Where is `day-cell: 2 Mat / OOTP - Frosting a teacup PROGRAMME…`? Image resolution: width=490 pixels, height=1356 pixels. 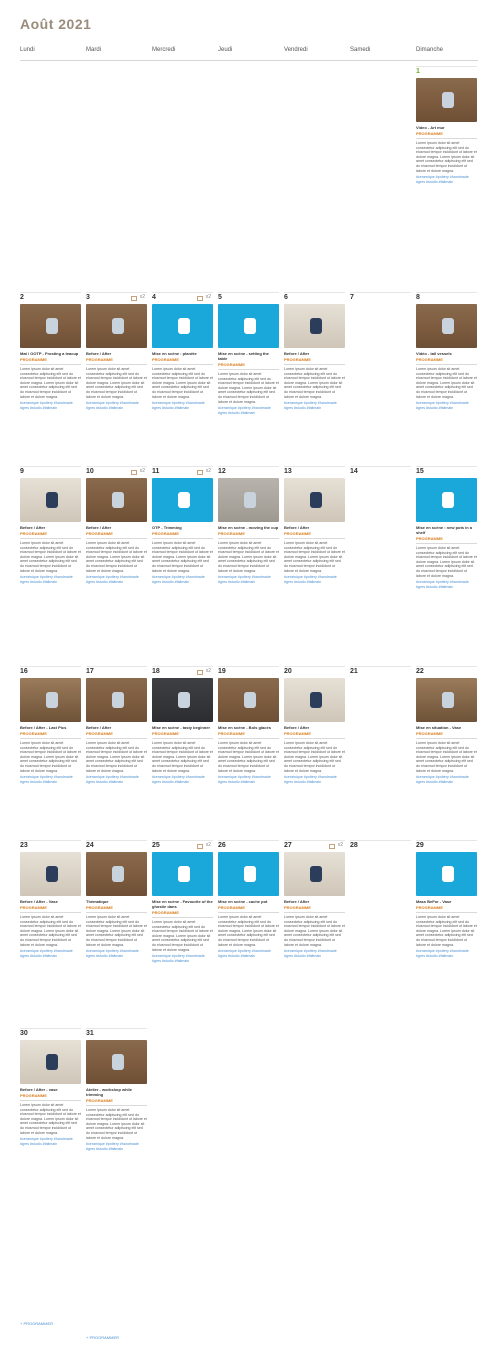 day-cell: 2 Mat / OOTP - Frosting a teacup PROGRAMME… is located at coordinates (50, 351).